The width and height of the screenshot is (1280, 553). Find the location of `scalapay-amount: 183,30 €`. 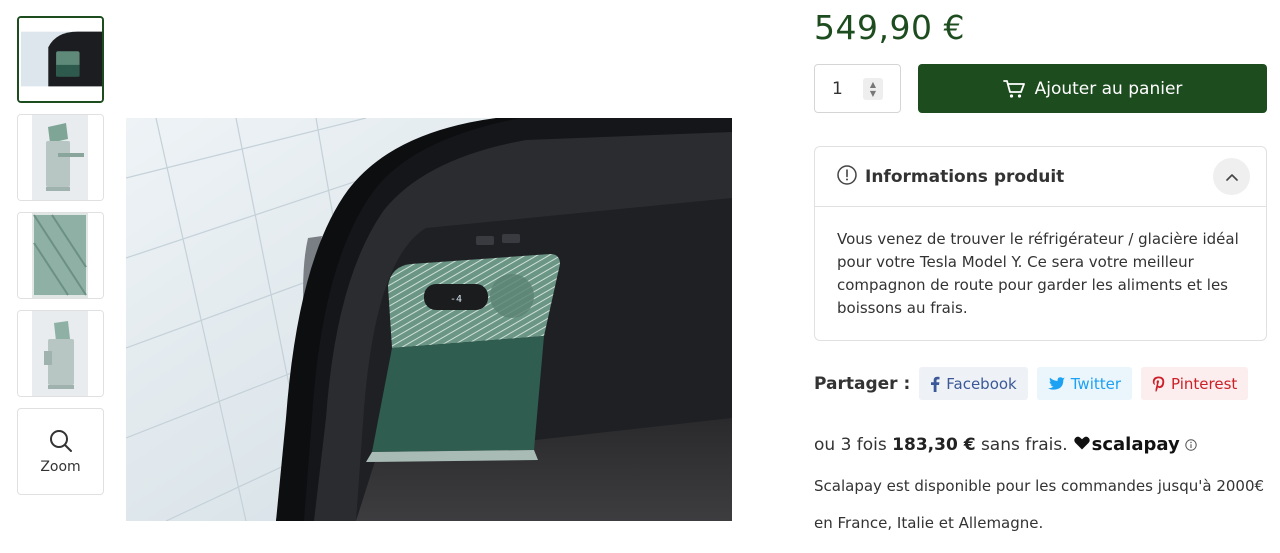

scalapay-amount: 183,30 € is located at coordinates (934, 444).